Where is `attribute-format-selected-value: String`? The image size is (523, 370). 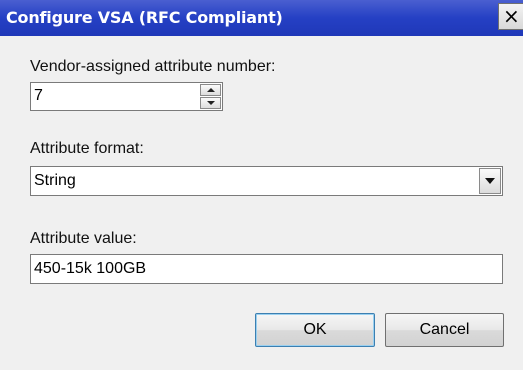
attribute-format-selected-value: String is located at coordinates (55, 180).